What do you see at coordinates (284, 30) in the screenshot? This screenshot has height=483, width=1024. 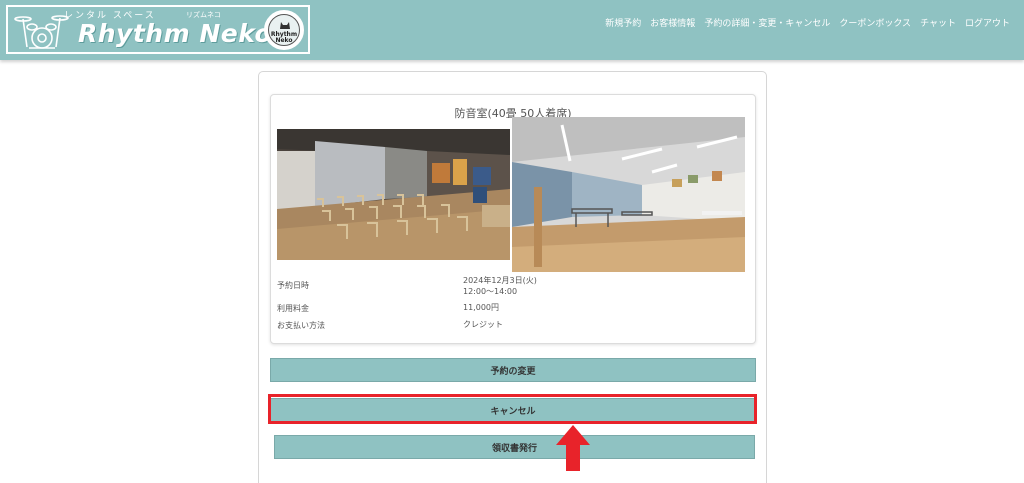 I see `logo-seal: Rhythm Neko` at bounding box center [284, 30].